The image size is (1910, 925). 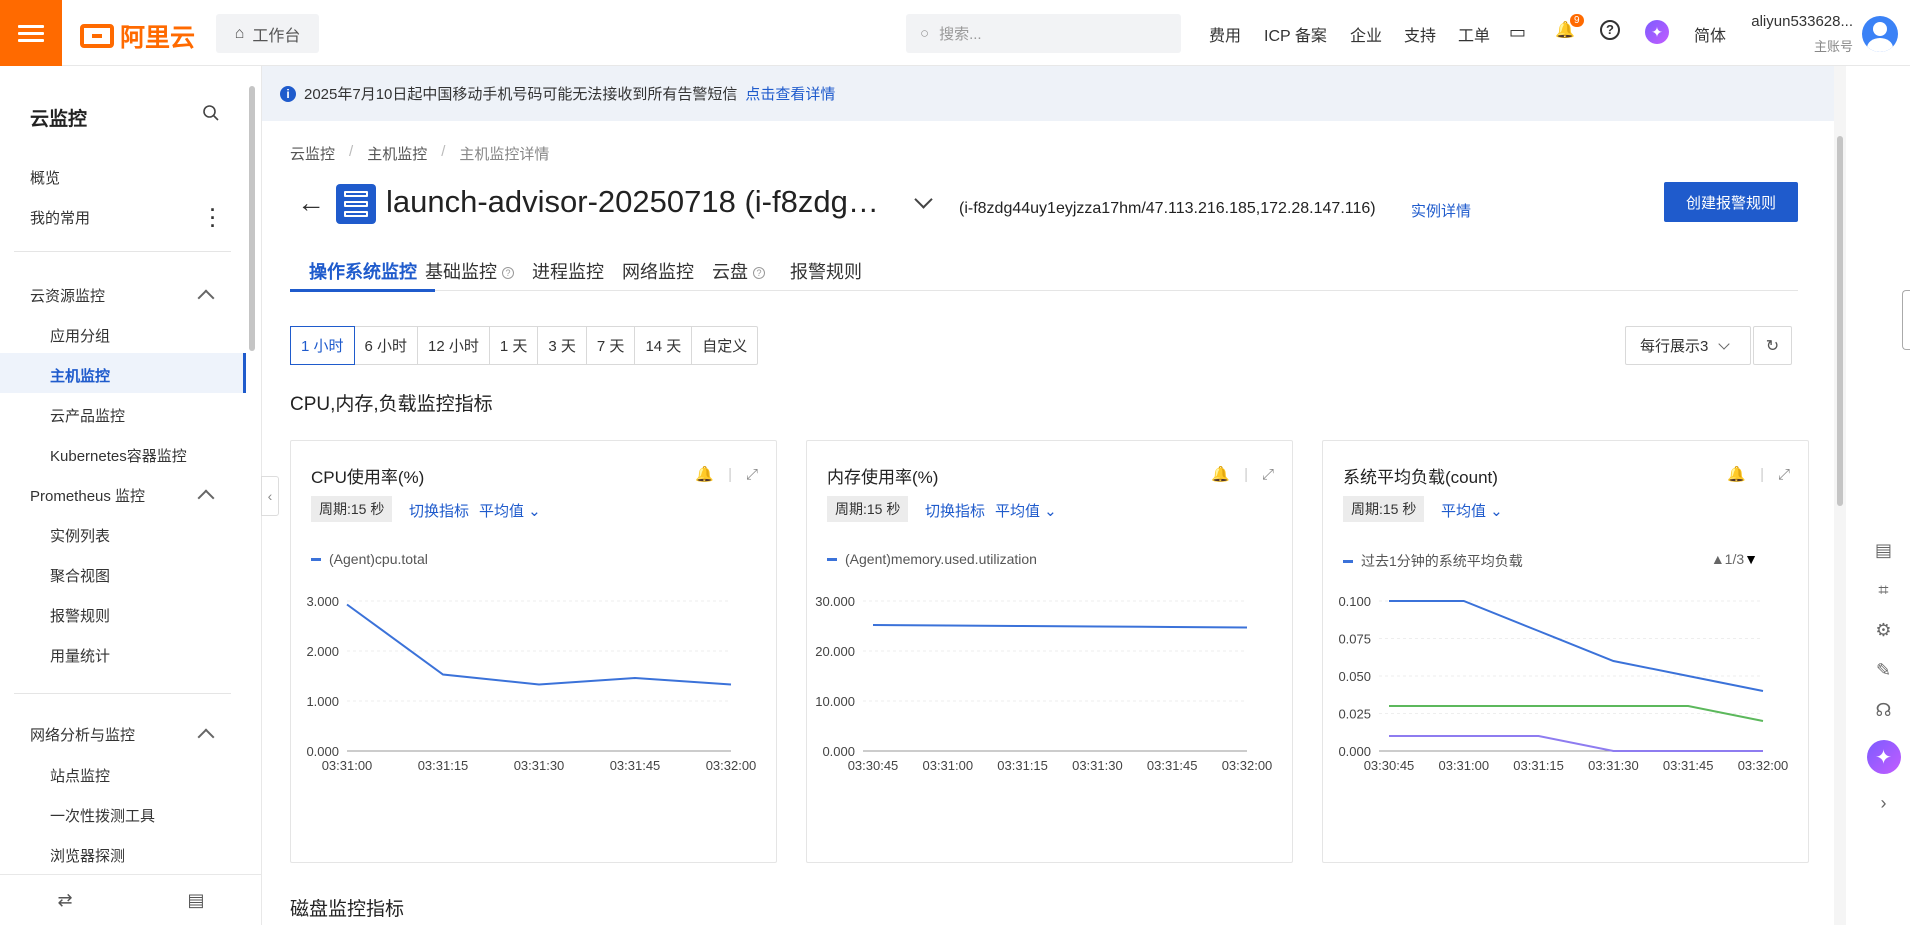 I want to click on gear-icon: ⚙, so click(x=1883, y=630).